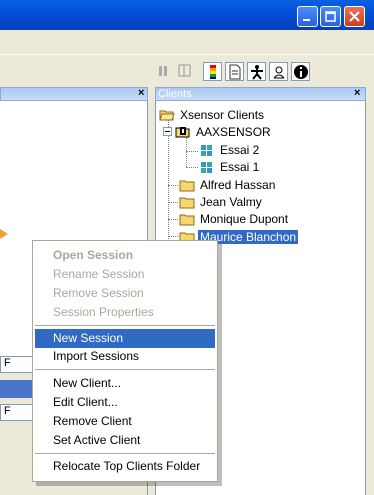 Image resolution: width=374 pixels, height=495 pixels. What do you see at coordinates (260, 94) in the screenshot?
I see `clients-panel-header: Clients ×` at bounding box center [260, 94].